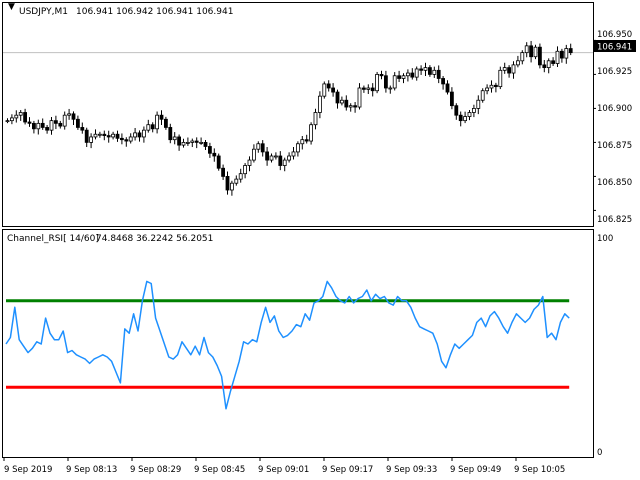 This screenshot has height=480, width=640. What do you see at coordinates (347, 470) in the screenshot?
I see `time-tick-label: 9 Sep 09:17` at bounding box center [347, 470].